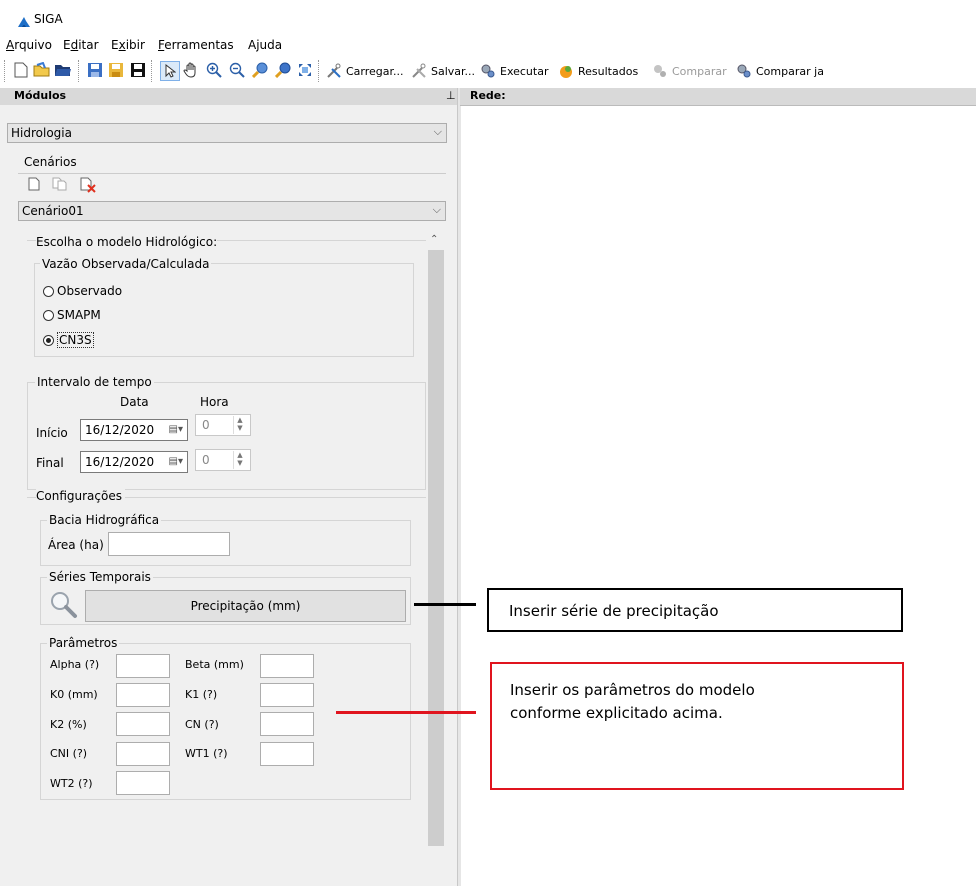 This screenshot has height=886, width=976. Describe the element at coordinates (237, 70) in the screenshot. I see `zoom-out-icon` at that location.